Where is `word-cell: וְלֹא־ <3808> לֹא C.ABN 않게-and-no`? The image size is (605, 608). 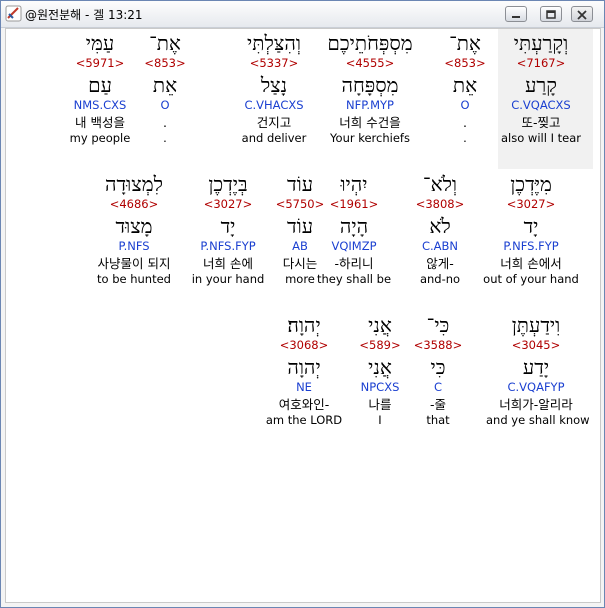
word-cell: וְלֹא־ <3808> לֹא C.ABN 않게-and-no is located at coordinates (440, 229).